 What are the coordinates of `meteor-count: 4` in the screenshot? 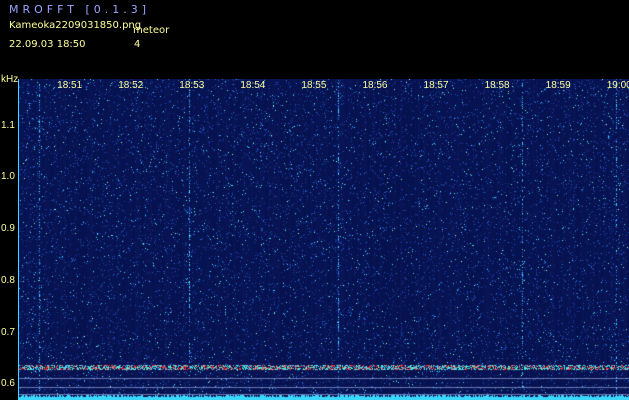 It's located at (137, 44).